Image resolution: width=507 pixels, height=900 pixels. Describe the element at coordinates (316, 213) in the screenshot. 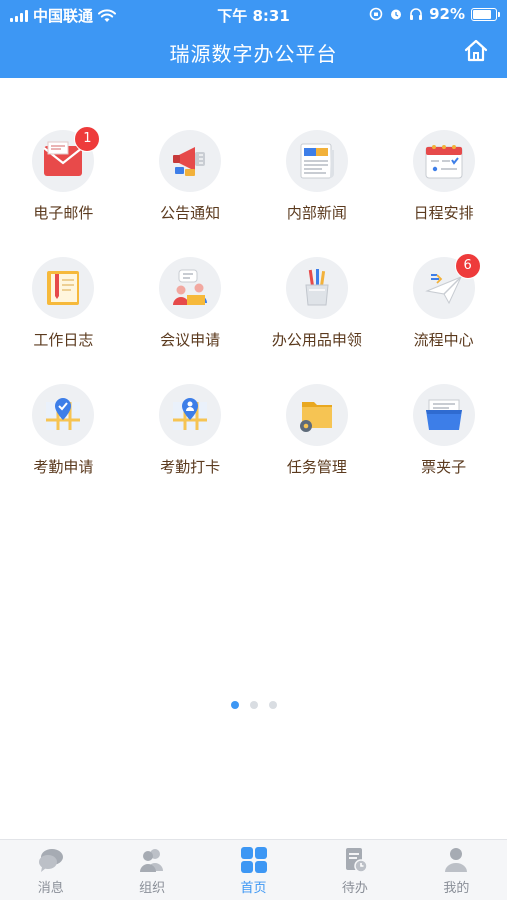

I see `app-label: 内部新闻` at that location.